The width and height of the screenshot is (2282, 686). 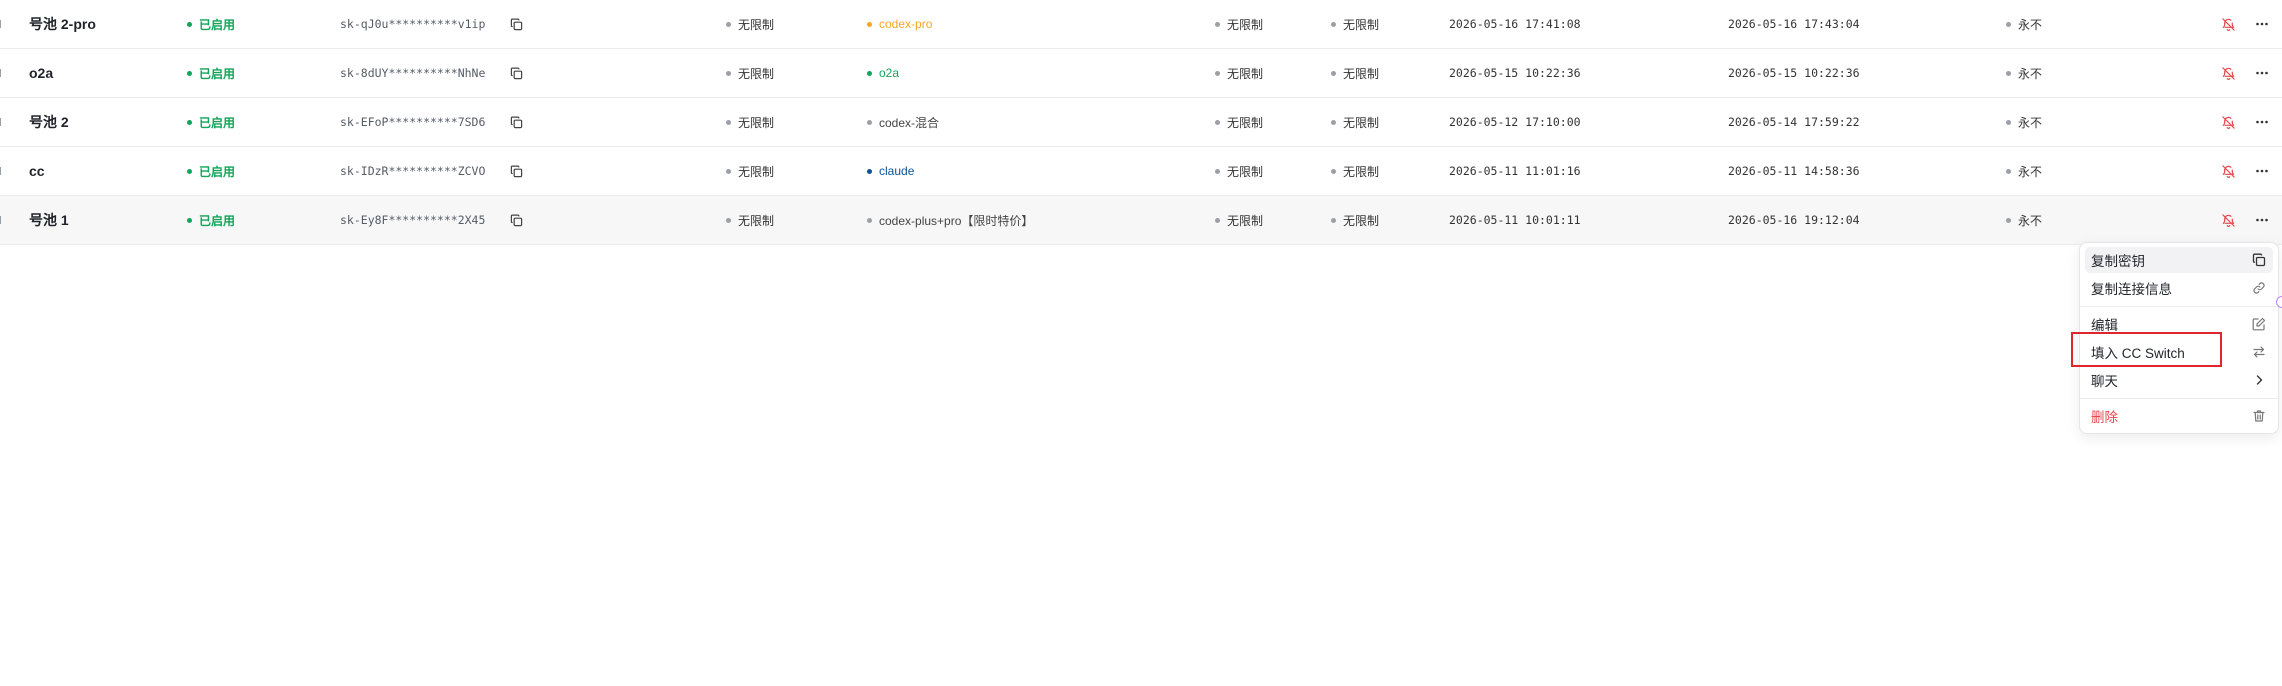 I want to click on menu-item-delete: 删除, so click(x=2179, y=416).